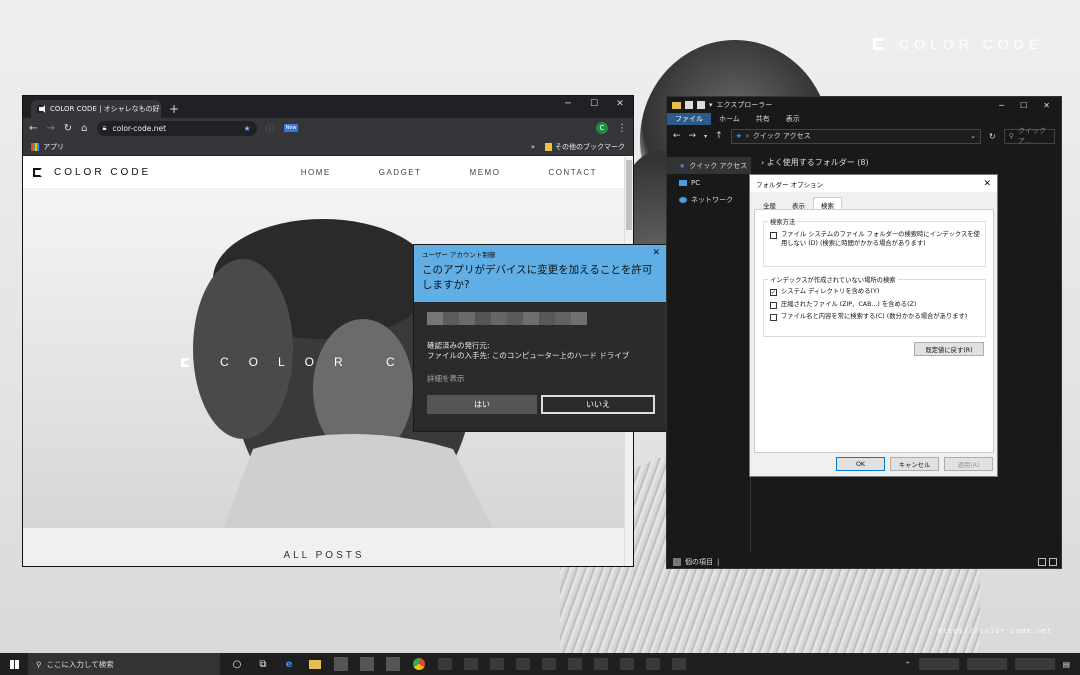  Describe the element at coordinates (14, 664) in the screenshot. I see `start-button` at that location.